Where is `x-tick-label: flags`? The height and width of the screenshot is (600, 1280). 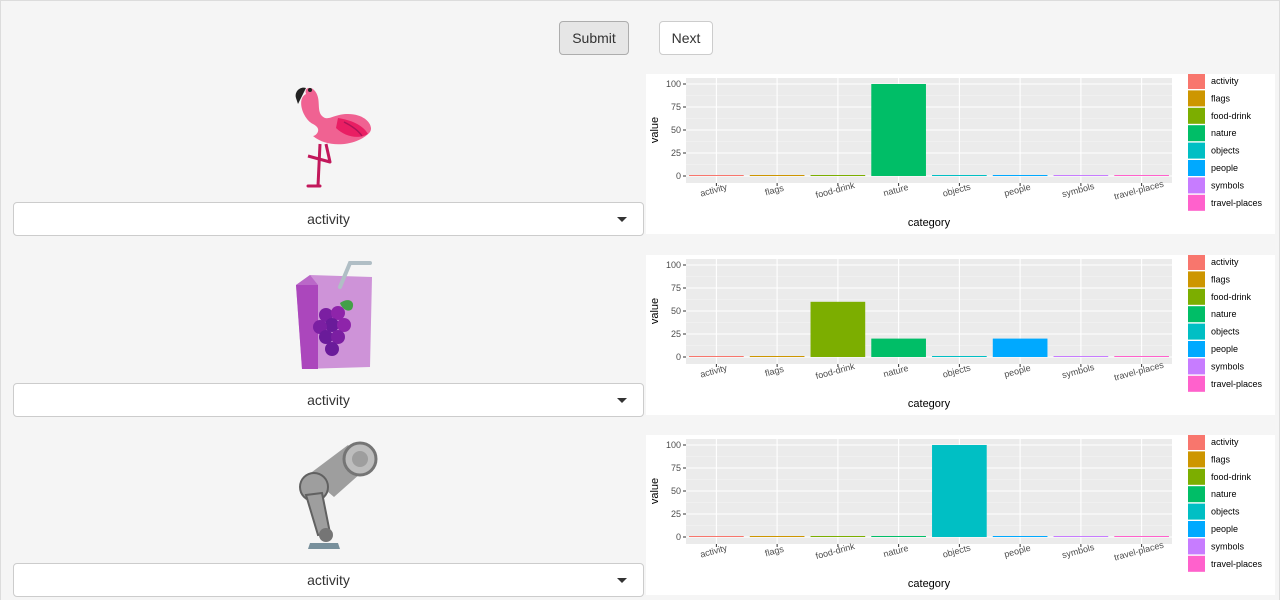 x-tick-label: flags is located at coordinates (774, 190).